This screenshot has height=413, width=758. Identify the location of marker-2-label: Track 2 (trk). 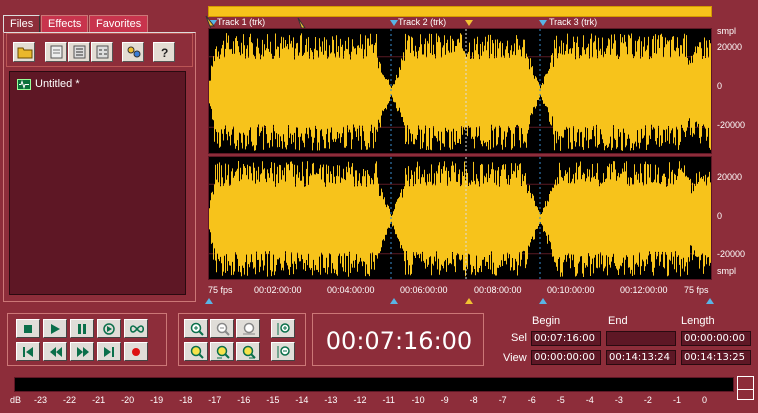
(422, 22).